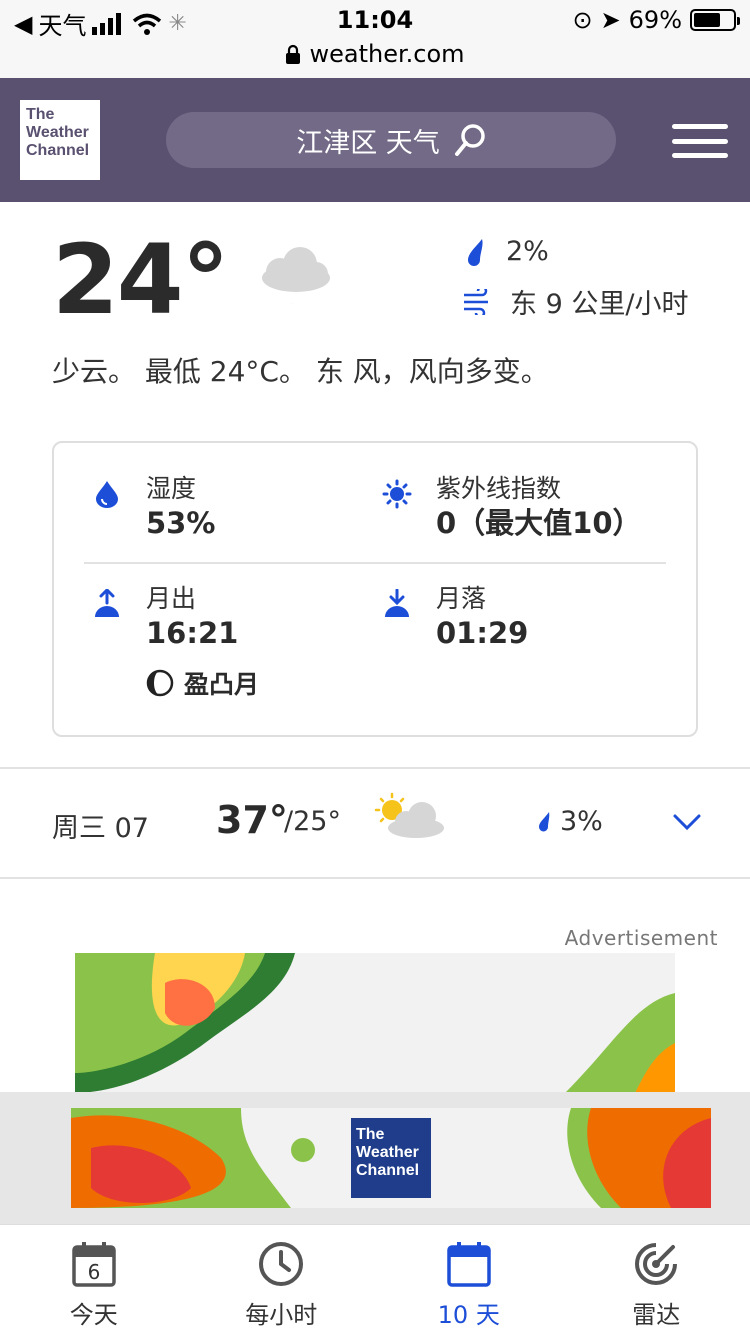  What do you see at coordinates (312, 821) in the screenshot?
I see `day-low-temp: /25°` at bounding box center [312, 821].